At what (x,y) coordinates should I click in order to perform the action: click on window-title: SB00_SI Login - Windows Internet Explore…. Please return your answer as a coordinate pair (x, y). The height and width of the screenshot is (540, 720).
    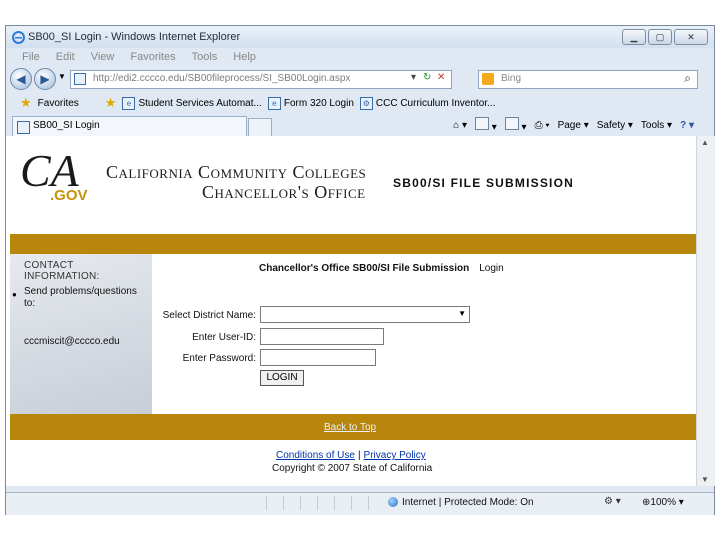
    Looking at the image, I should click on (134, 37).